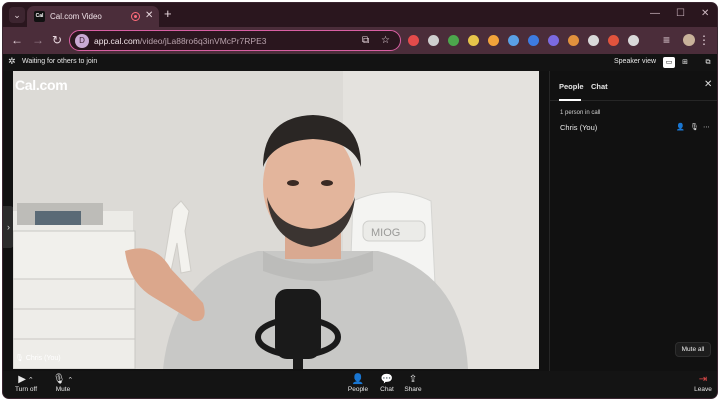 This screenshot has width=720, height=401. I want to click on browser-tab: Cal Cal.com Video ✕, so click(93, 16).